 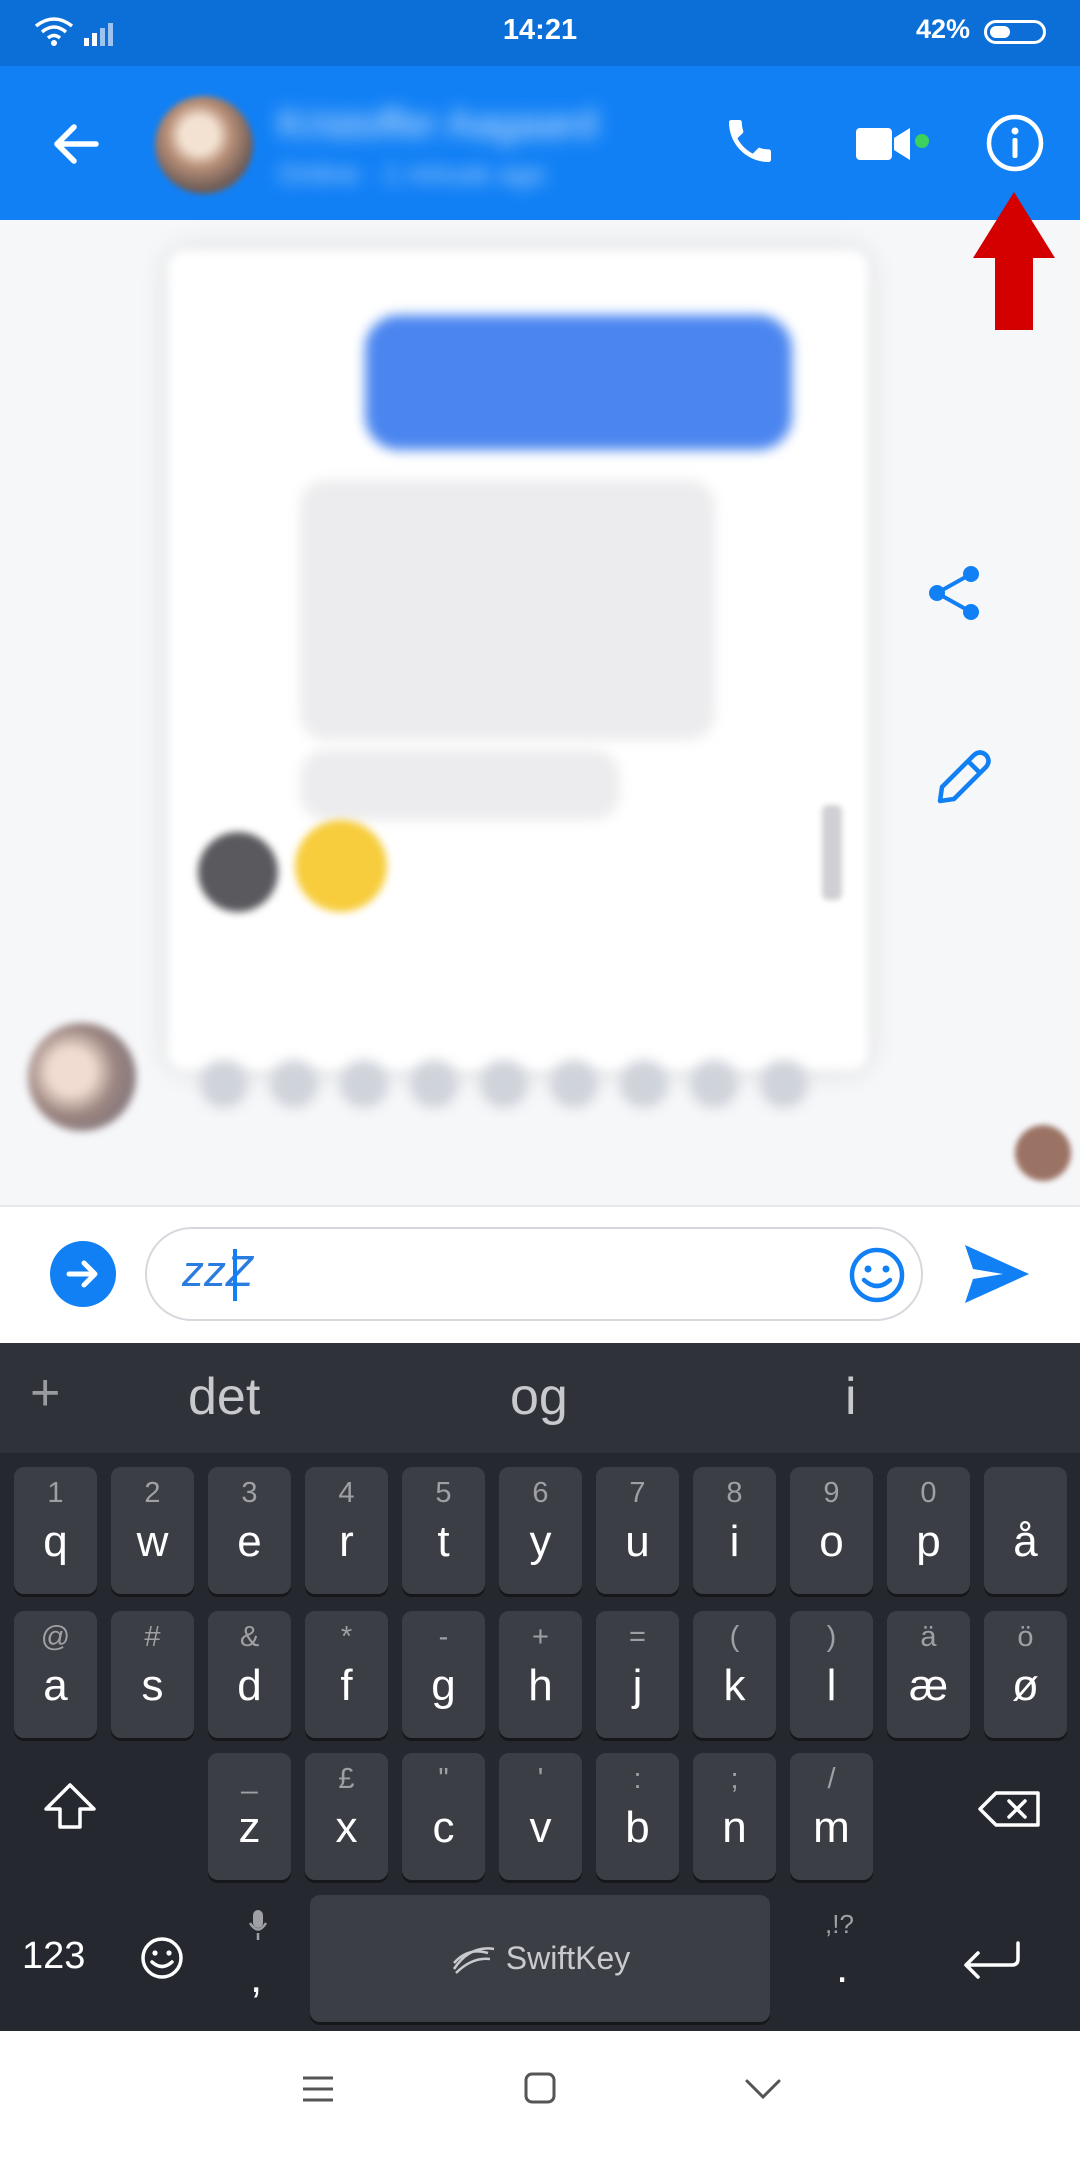 I want to click on back-chevron-icon, so click(x=763, y=2089).